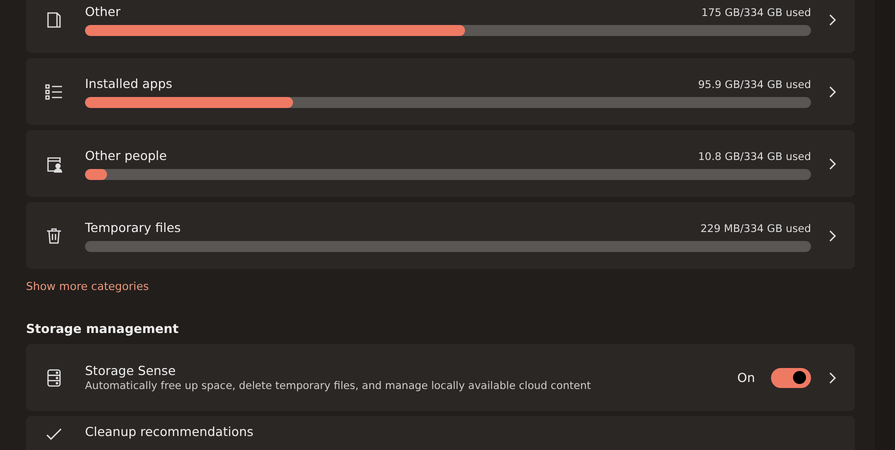  What do you see at coordinates (133, 227) in the screenshot?
I see `category-label: Temporary files` at bounding box center [133, 227].